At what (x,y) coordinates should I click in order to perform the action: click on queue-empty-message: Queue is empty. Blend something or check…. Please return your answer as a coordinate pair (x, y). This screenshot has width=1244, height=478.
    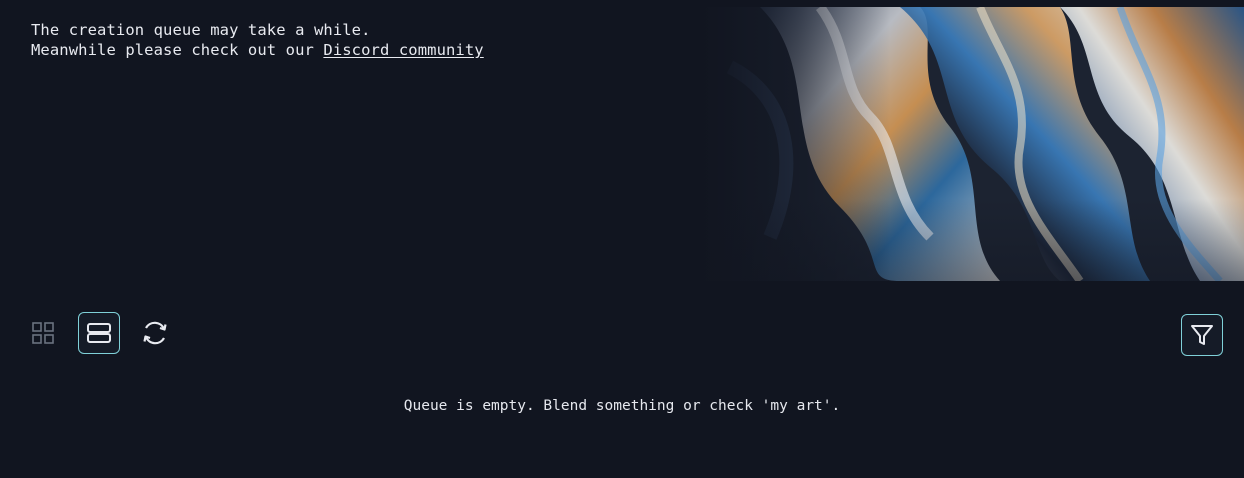
    Looking at the image, I should click on (622, 406).